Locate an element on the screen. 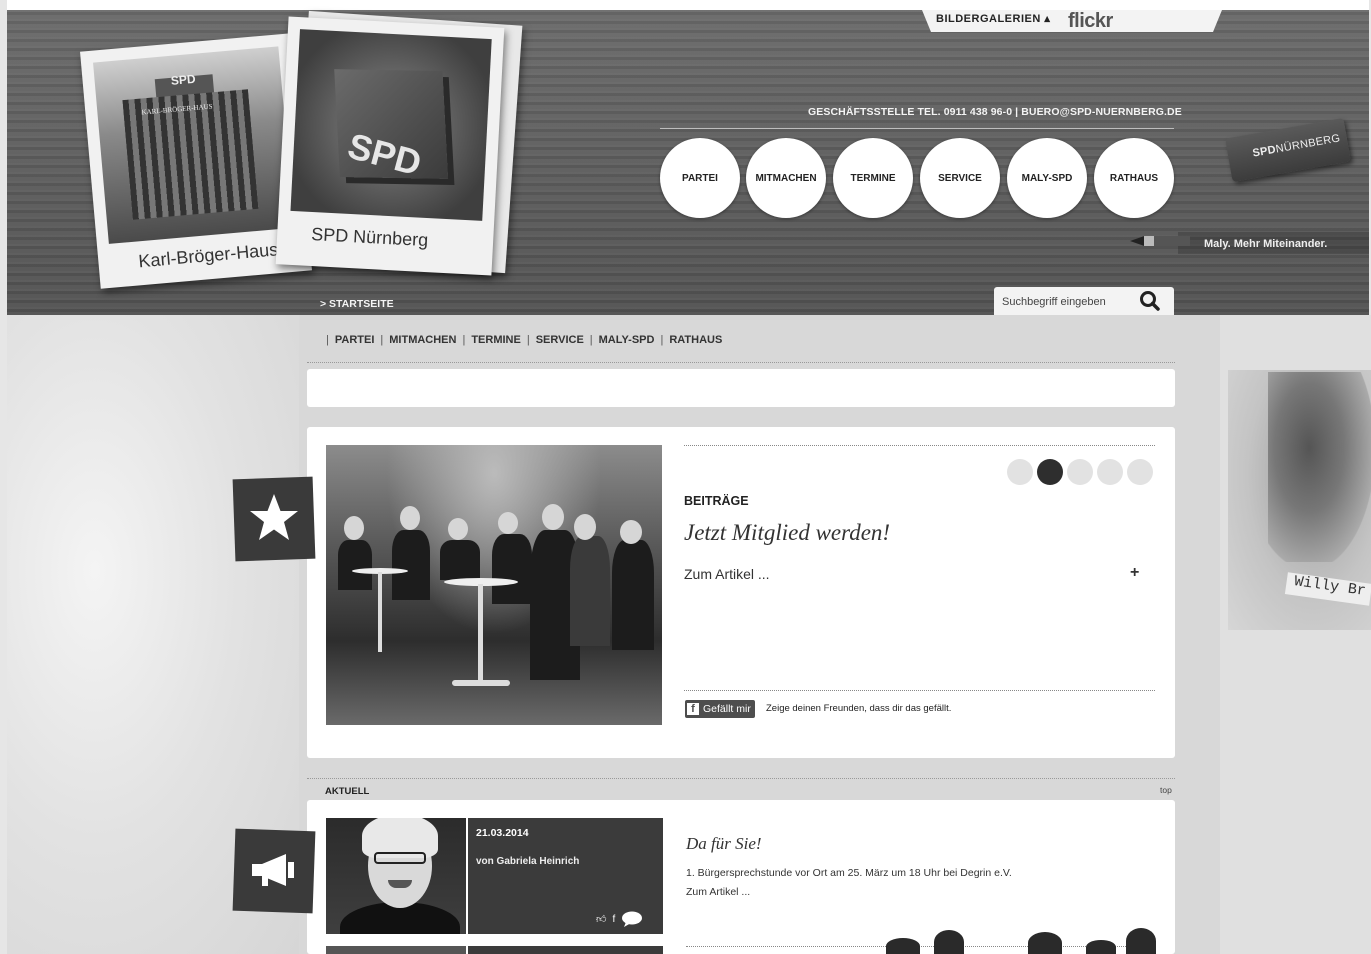  crowd-silhouette is located at coordinates (903, 946).